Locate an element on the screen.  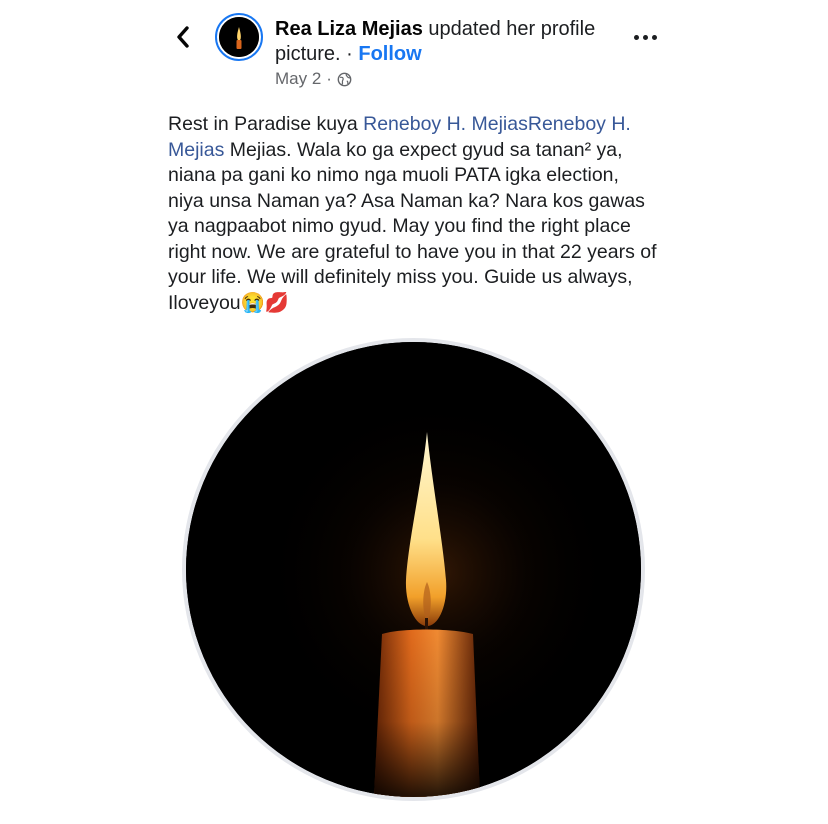
more-horizontal-icon is located at coordinates (636, 37).